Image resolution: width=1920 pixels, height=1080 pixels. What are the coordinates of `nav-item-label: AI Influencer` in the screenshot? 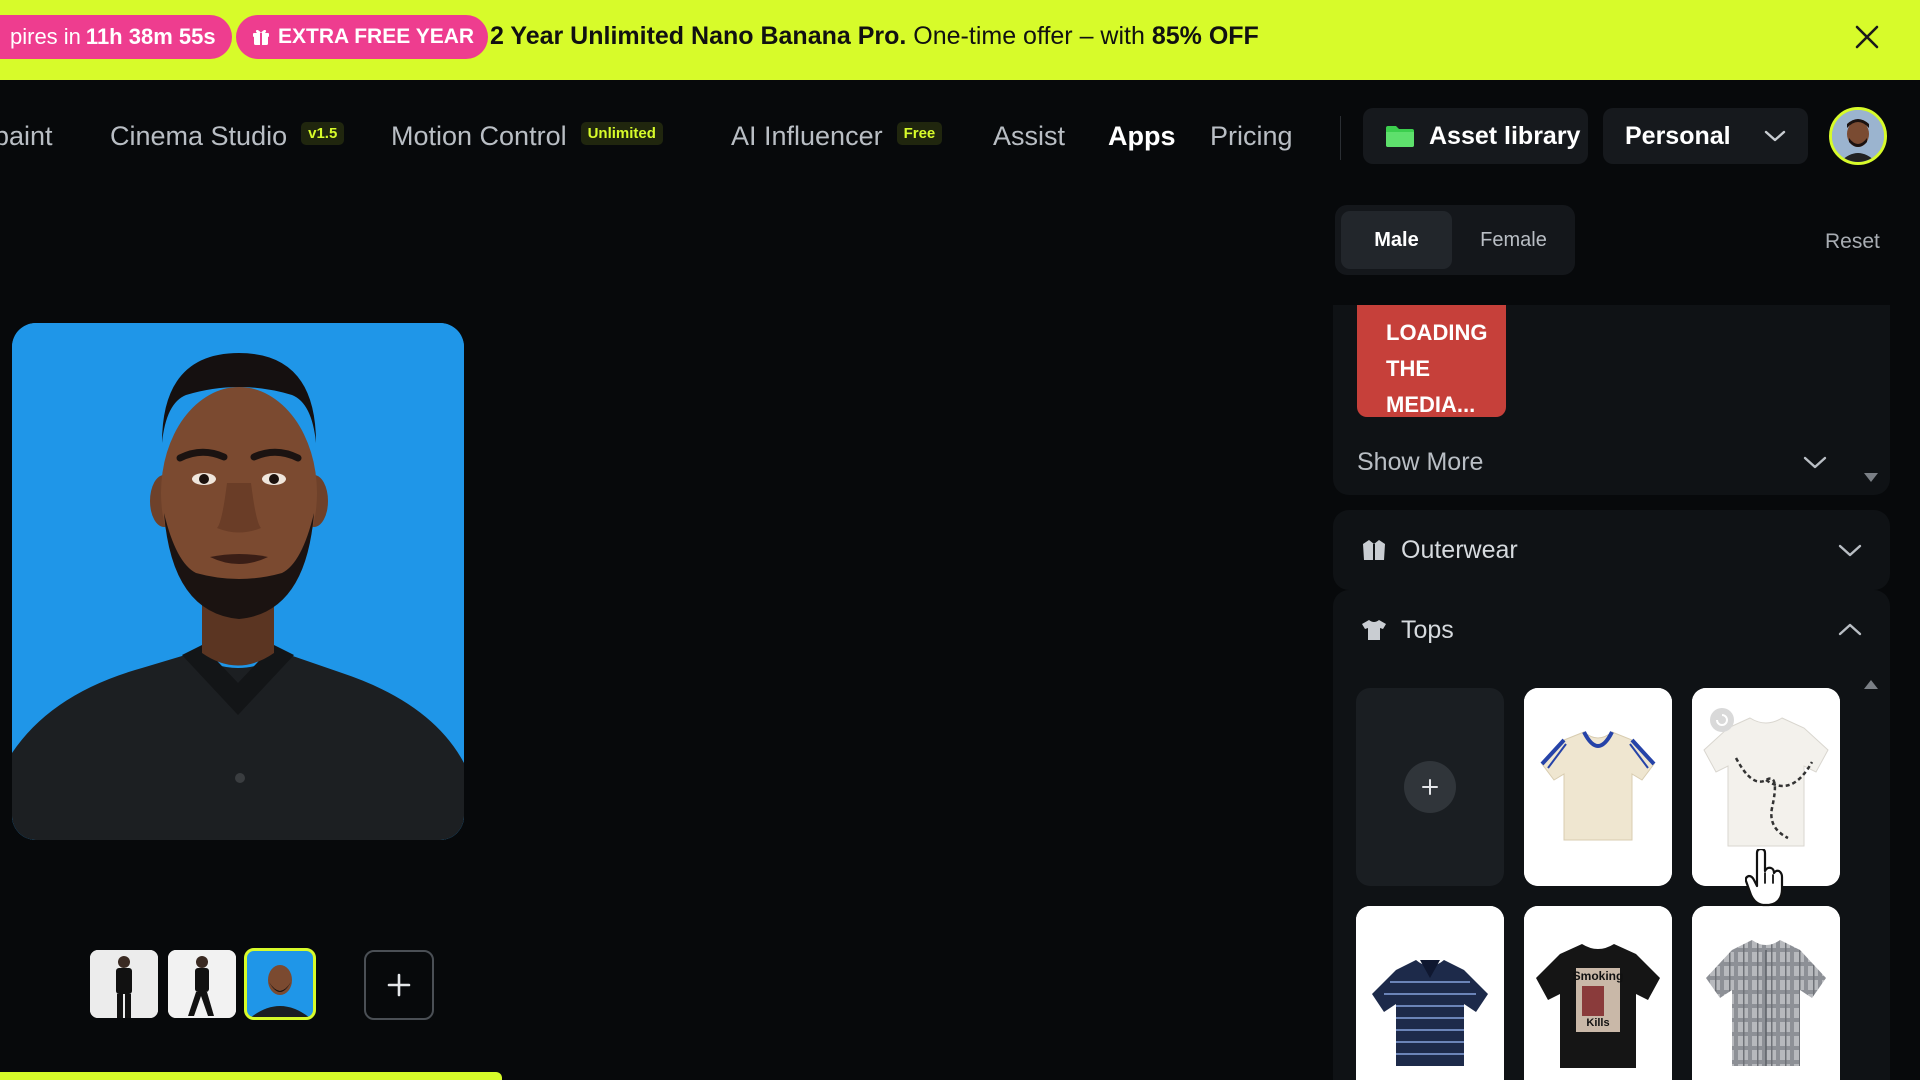 It's located at (807, 136).